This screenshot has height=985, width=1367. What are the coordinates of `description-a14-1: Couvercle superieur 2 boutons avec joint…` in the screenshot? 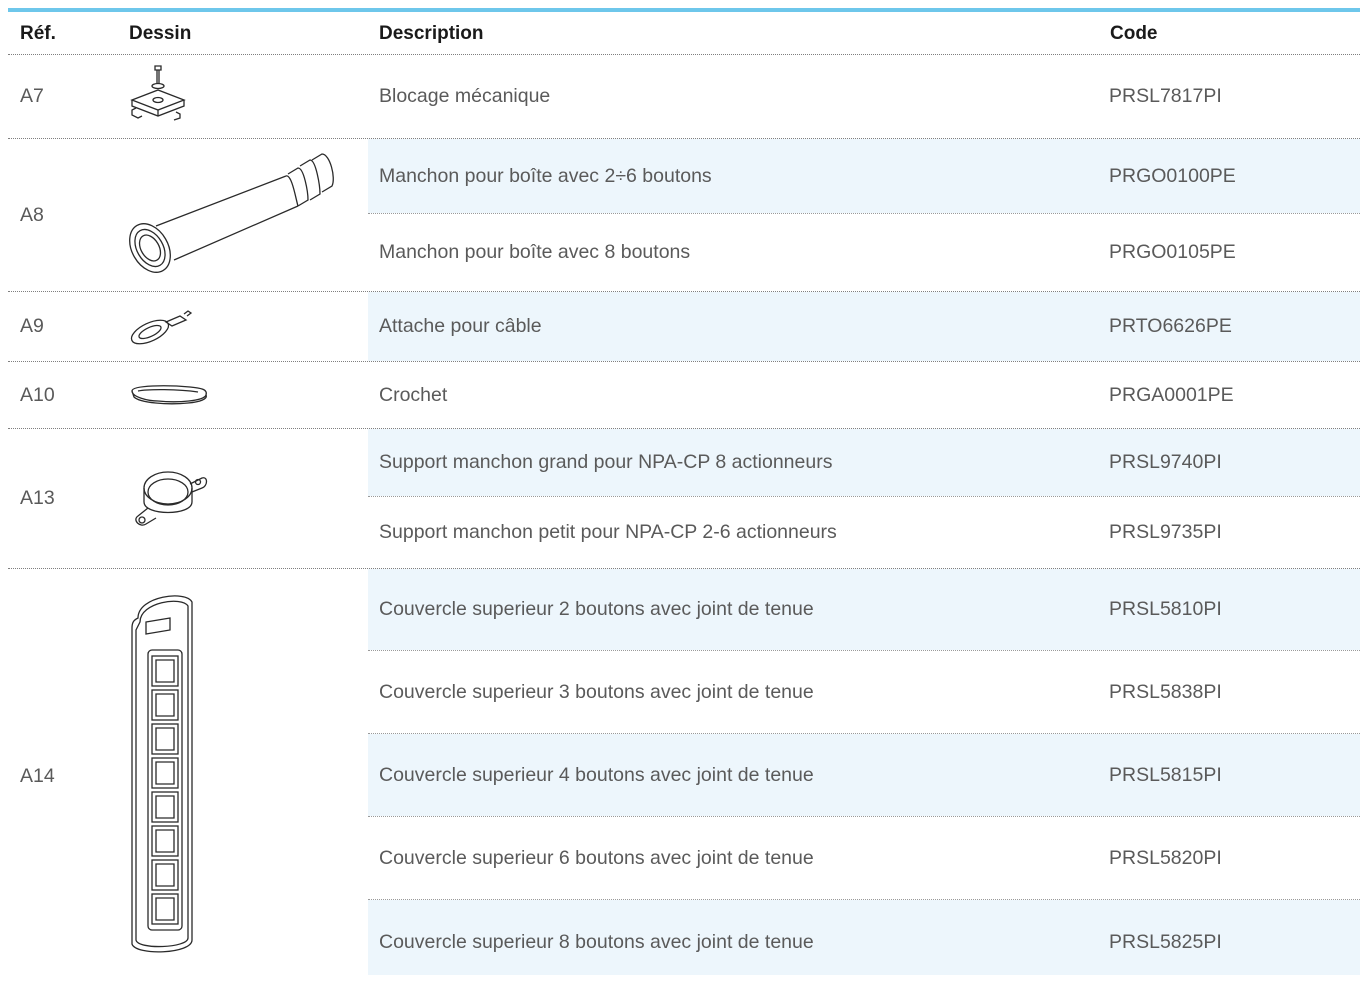 It's located at (596, 609).